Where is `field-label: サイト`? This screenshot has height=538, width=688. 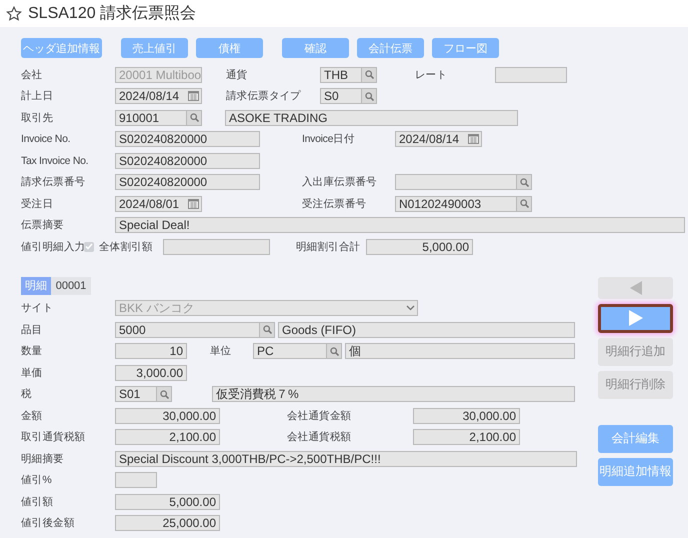 field-label: サイト is located at coordinates (37, 308).